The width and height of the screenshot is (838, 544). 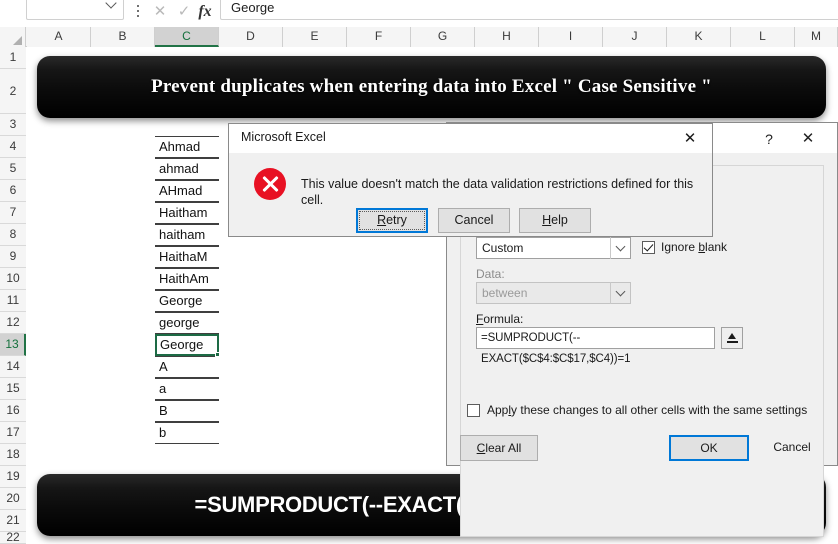 What do you see at coordinates (13, 301) in the screenshot?
I see `row-header-11: 11` at bounding box center [13, 301].